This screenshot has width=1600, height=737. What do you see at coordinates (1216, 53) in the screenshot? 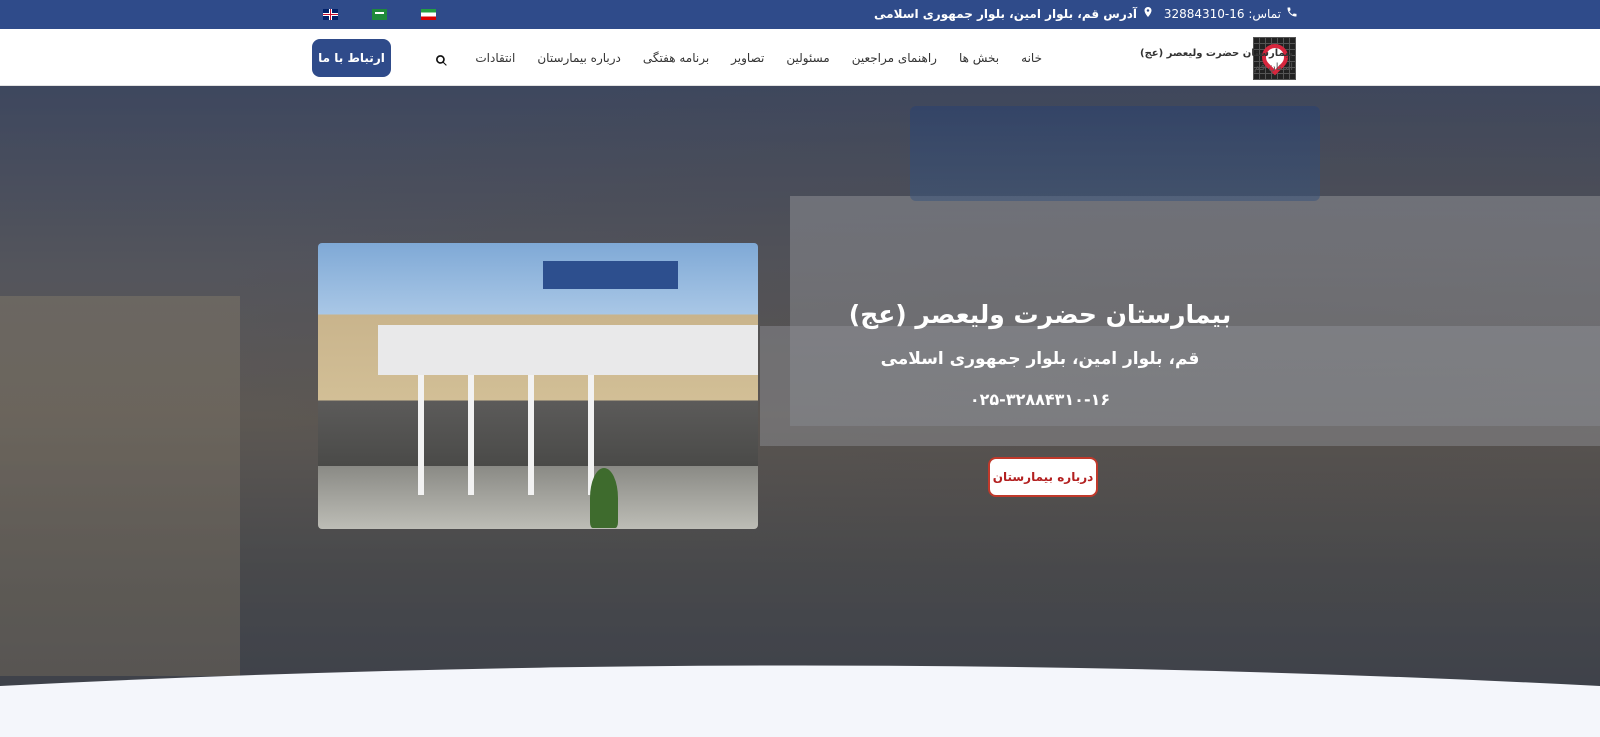
I see `brand-name: بیمارستان حضرت ولیعصر (عج)` at bounding box center [1216, 53].